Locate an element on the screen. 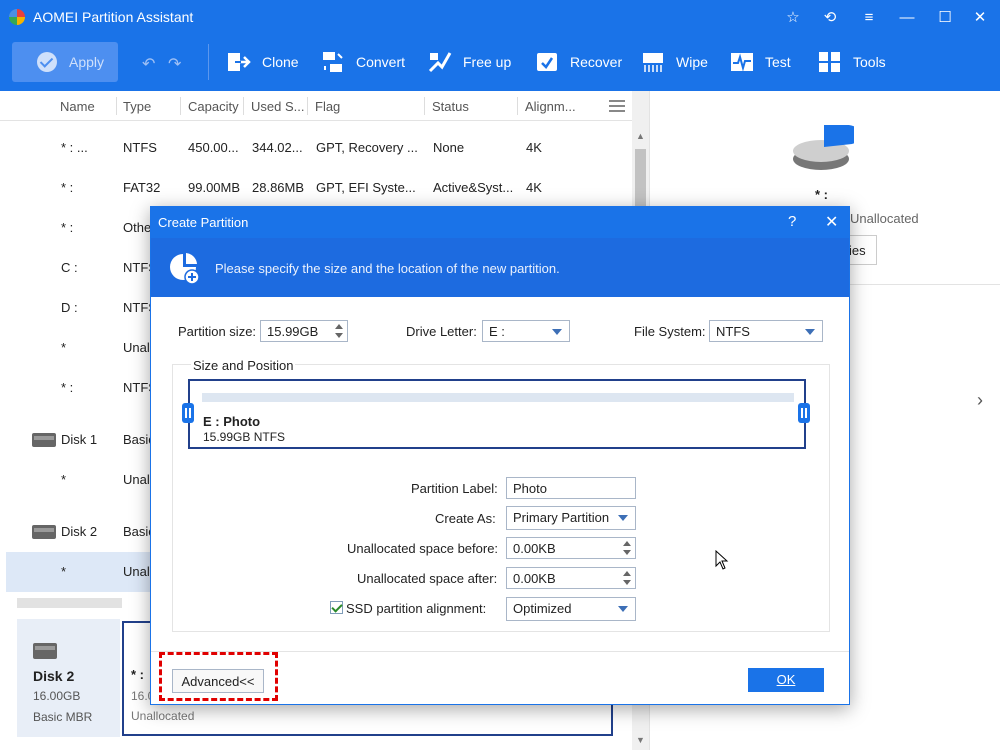 The height and width of the screenshot is (750, 1000). properties-label: ies is located at coordinates (857, 250).